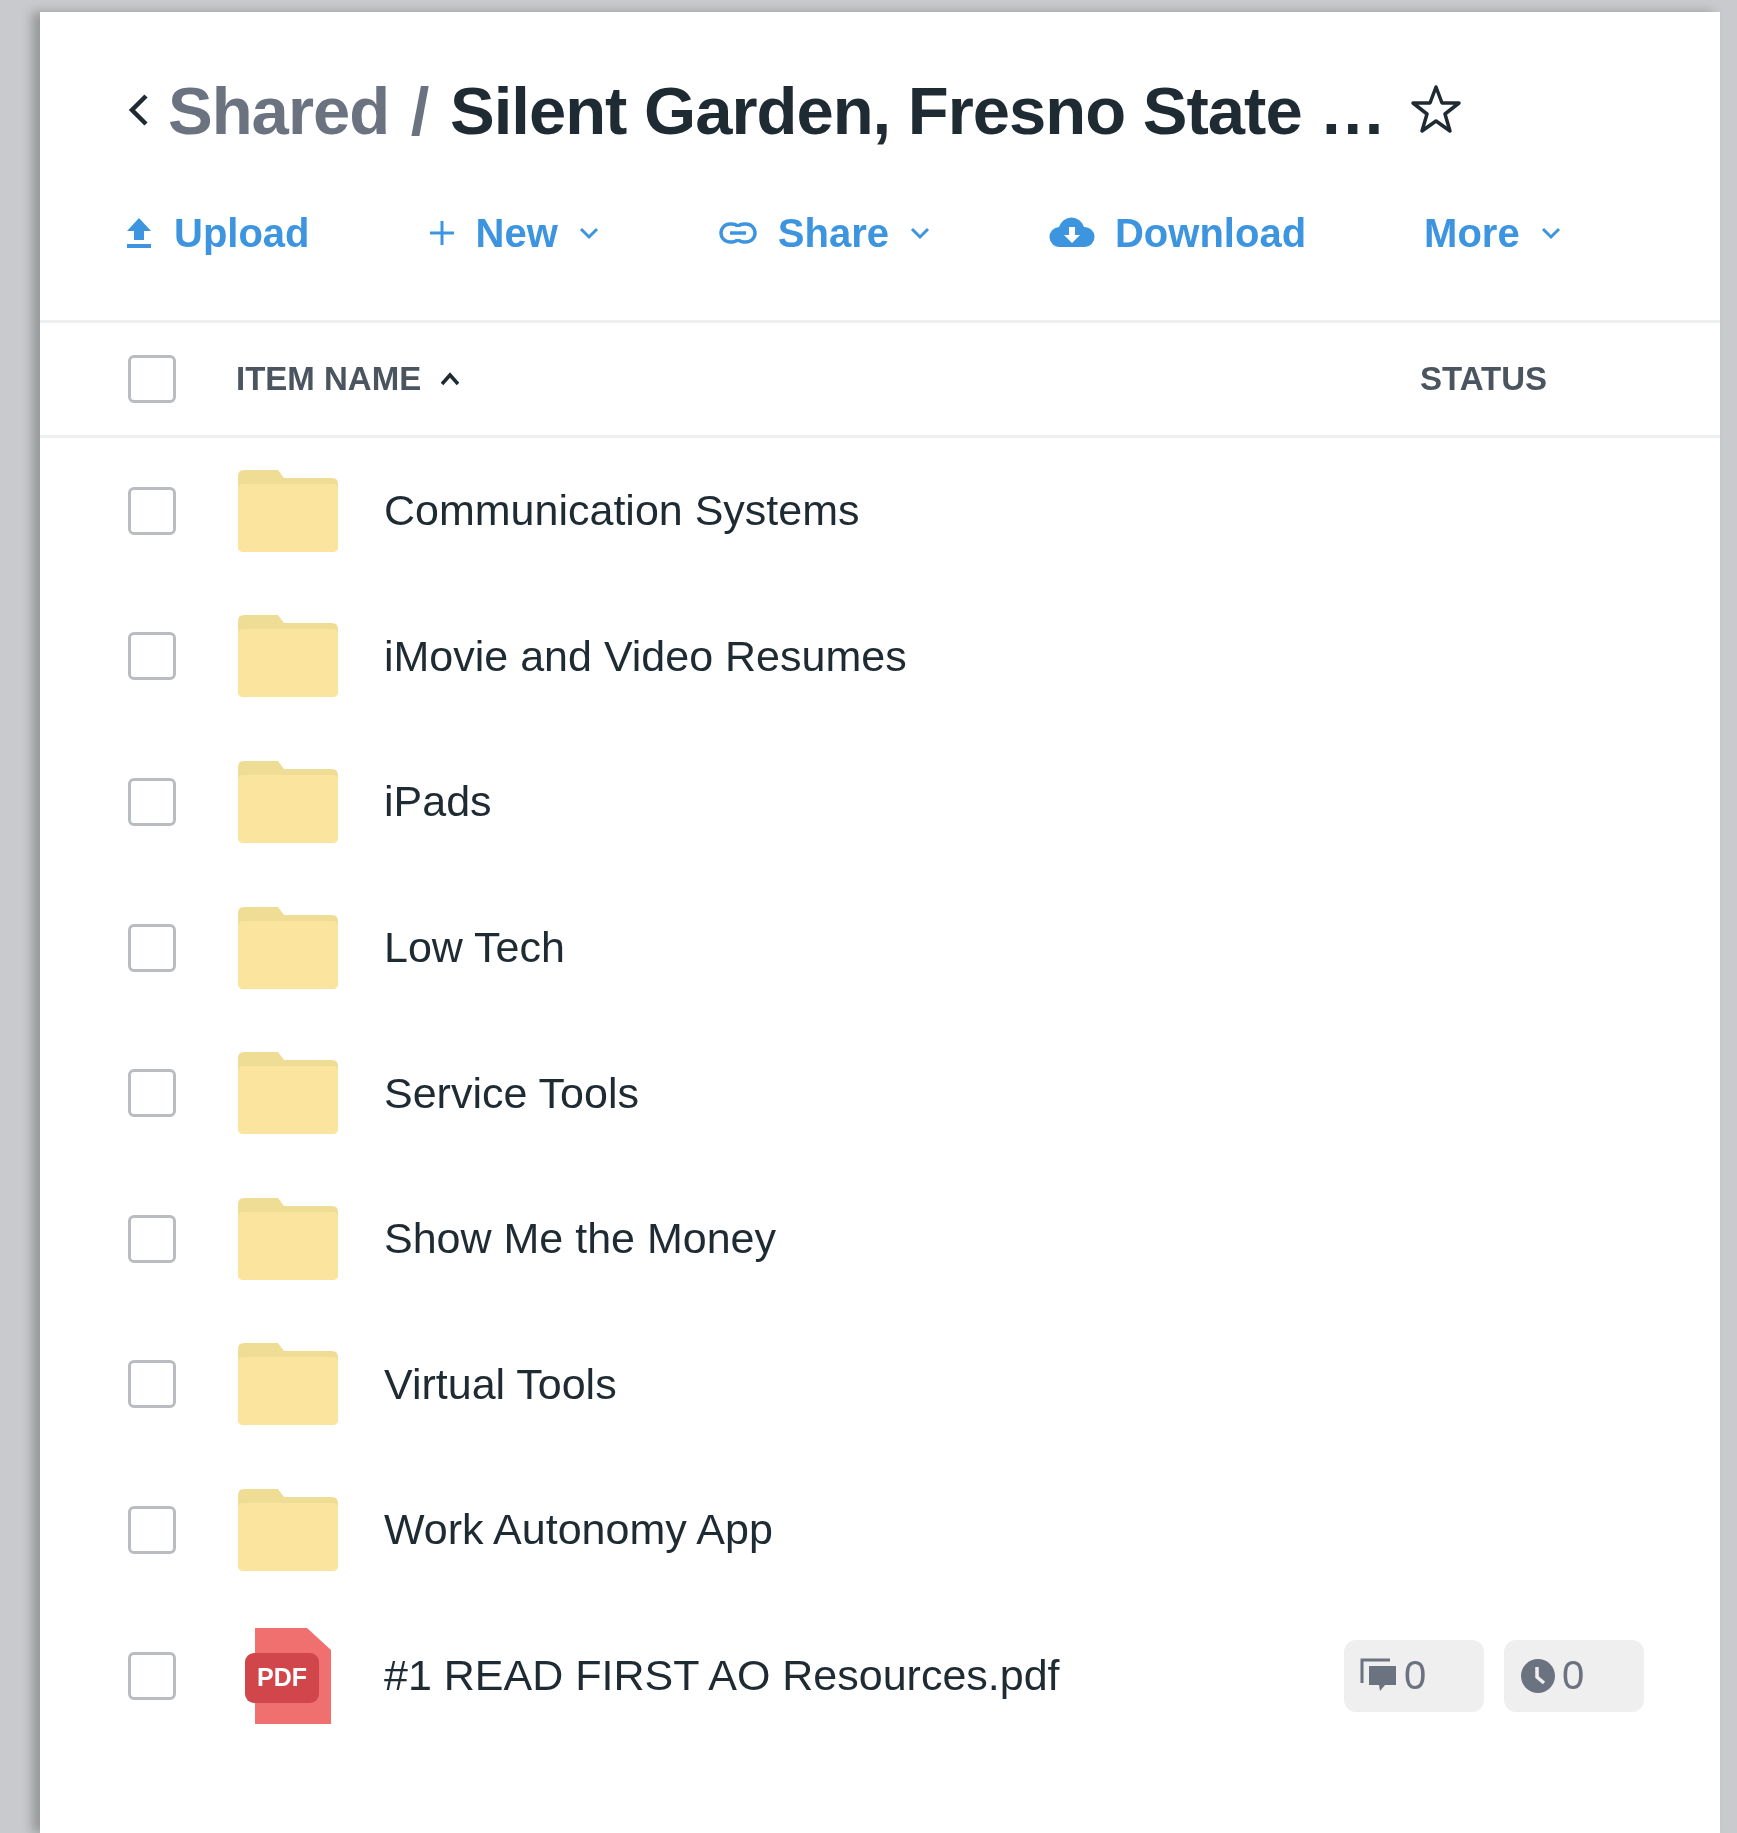 This screenshot has height=1833, width=1737. What do you see at coordinates (152, 379) in the screenshot?
I see `select-all-checkbox` at bounding box center [152, 379].